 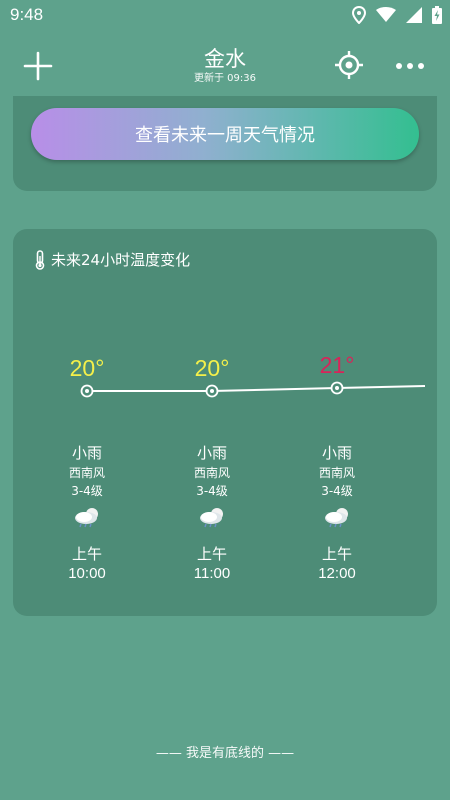 I want to click on weekly-forecast-button: 查看未来一周天气情况, so click(x=225, y=134).